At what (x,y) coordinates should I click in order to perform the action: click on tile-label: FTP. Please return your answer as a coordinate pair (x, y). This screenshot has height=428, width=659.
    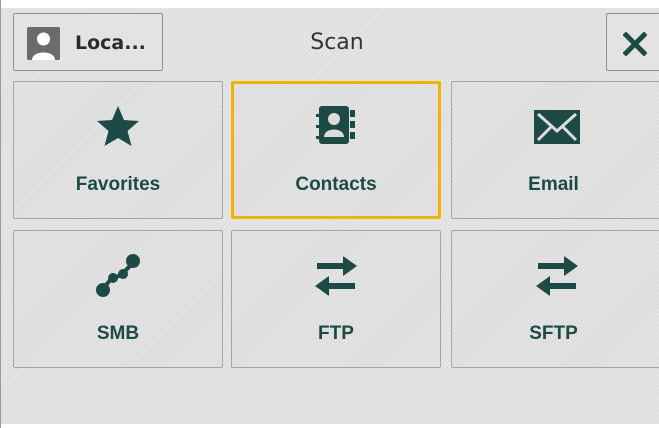
    Looking at the image, I should click on (336, 333).